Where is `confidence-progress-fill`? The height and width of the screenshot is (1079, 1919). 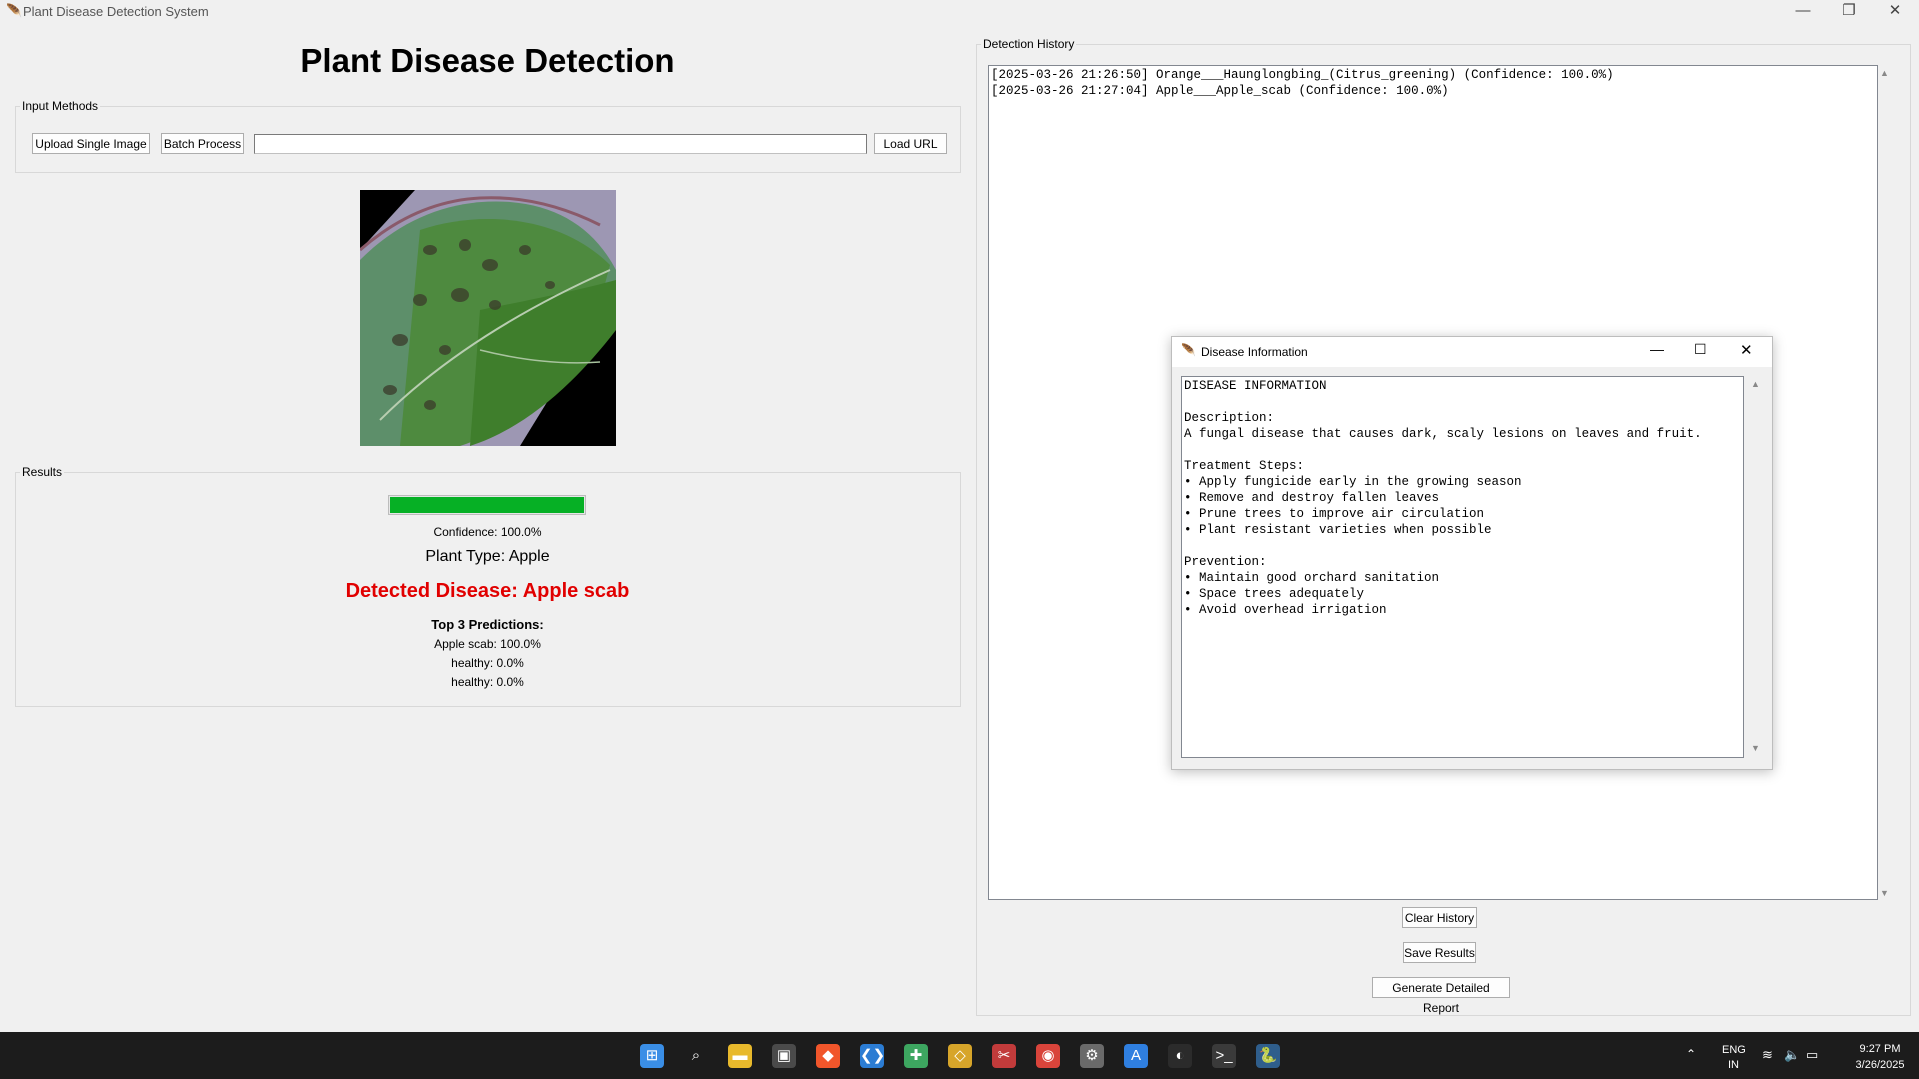 confidence-progress-fill is located at coordinates (487, 505).